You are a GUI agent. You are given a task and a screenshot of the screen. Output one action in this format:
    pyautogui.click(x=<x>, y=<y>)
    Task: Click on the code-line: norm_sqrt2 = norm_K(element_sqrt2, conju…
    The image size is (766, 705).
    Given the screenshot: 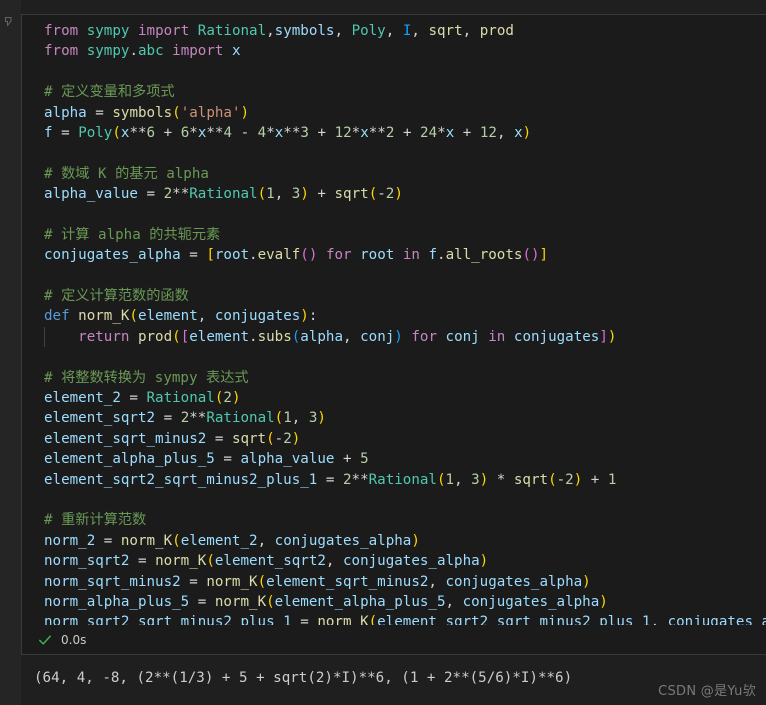 What is the action you would take?
    pyautogui.click(x=266, y=561)
    